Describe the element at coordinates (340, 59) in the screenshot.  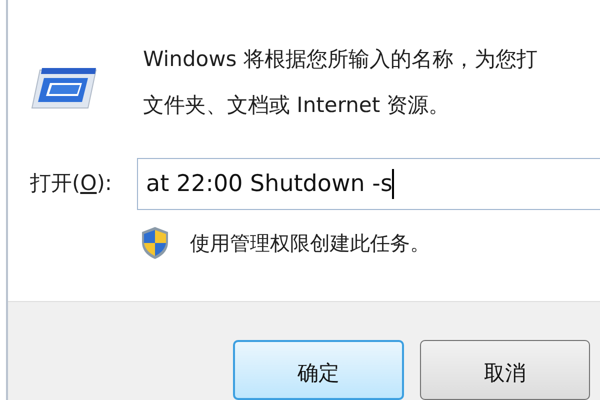
I see `description-text: Windows 将根据您所输入的名称，为您打` at that location.